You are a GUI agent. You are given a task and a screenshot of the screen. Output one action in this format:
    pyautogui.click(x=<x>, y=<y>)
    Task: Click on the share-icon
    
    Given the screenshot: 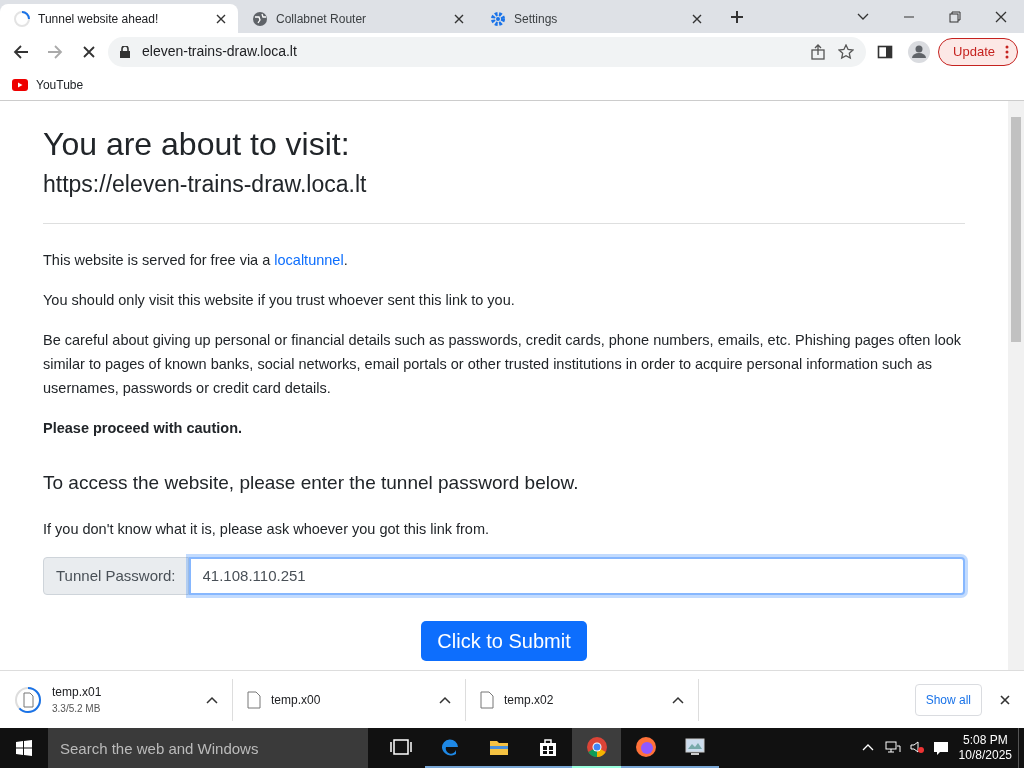 What is the action you would take?
    pyautogui.click(x=818, y=51)
    